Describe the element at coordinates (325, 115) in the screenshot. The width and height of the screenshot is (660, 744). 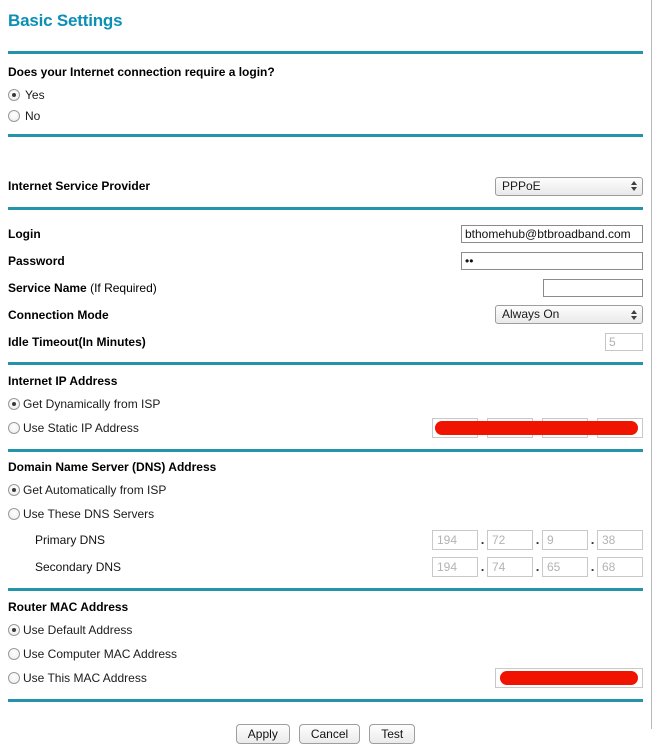
I see `radio-login-no: No` at that location.